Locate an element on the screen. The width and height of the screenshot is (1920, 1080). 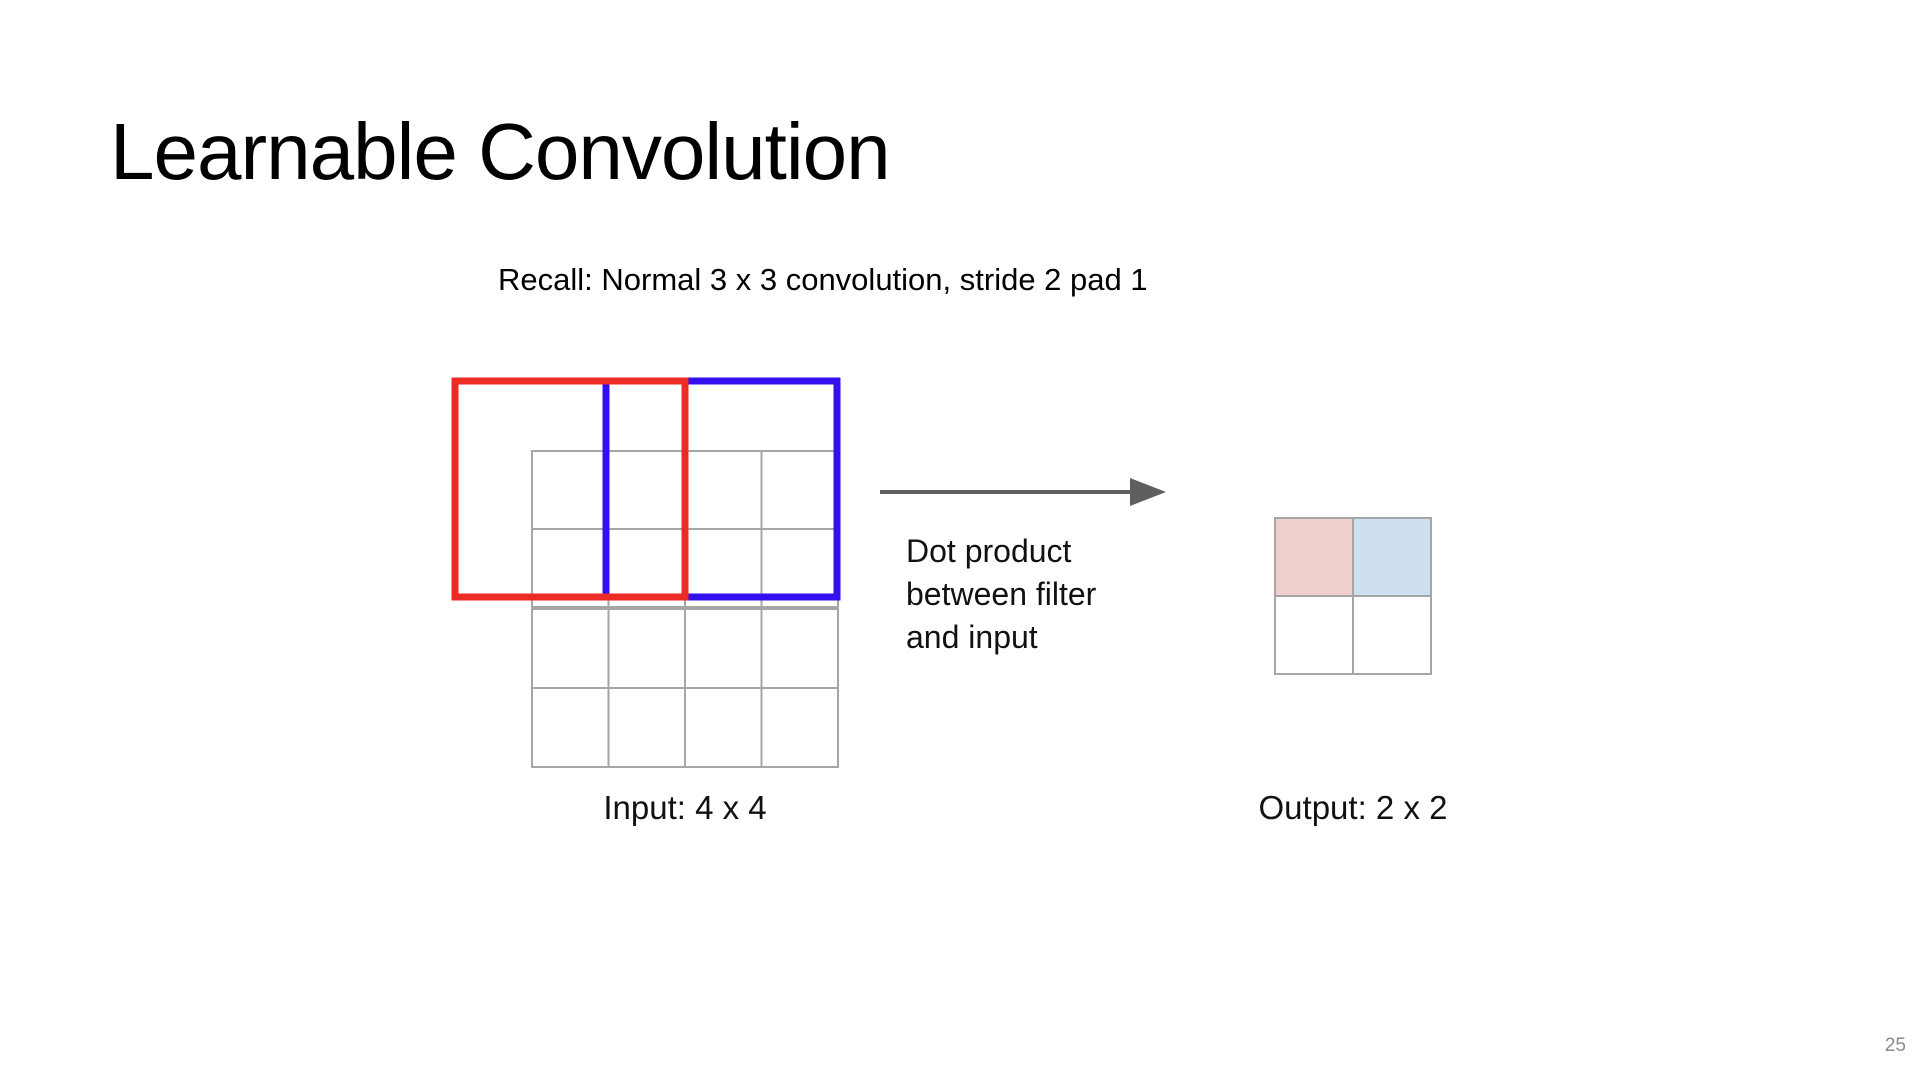
arrow-label: Dot product between filter and input is located at coordinates (1005, 594).